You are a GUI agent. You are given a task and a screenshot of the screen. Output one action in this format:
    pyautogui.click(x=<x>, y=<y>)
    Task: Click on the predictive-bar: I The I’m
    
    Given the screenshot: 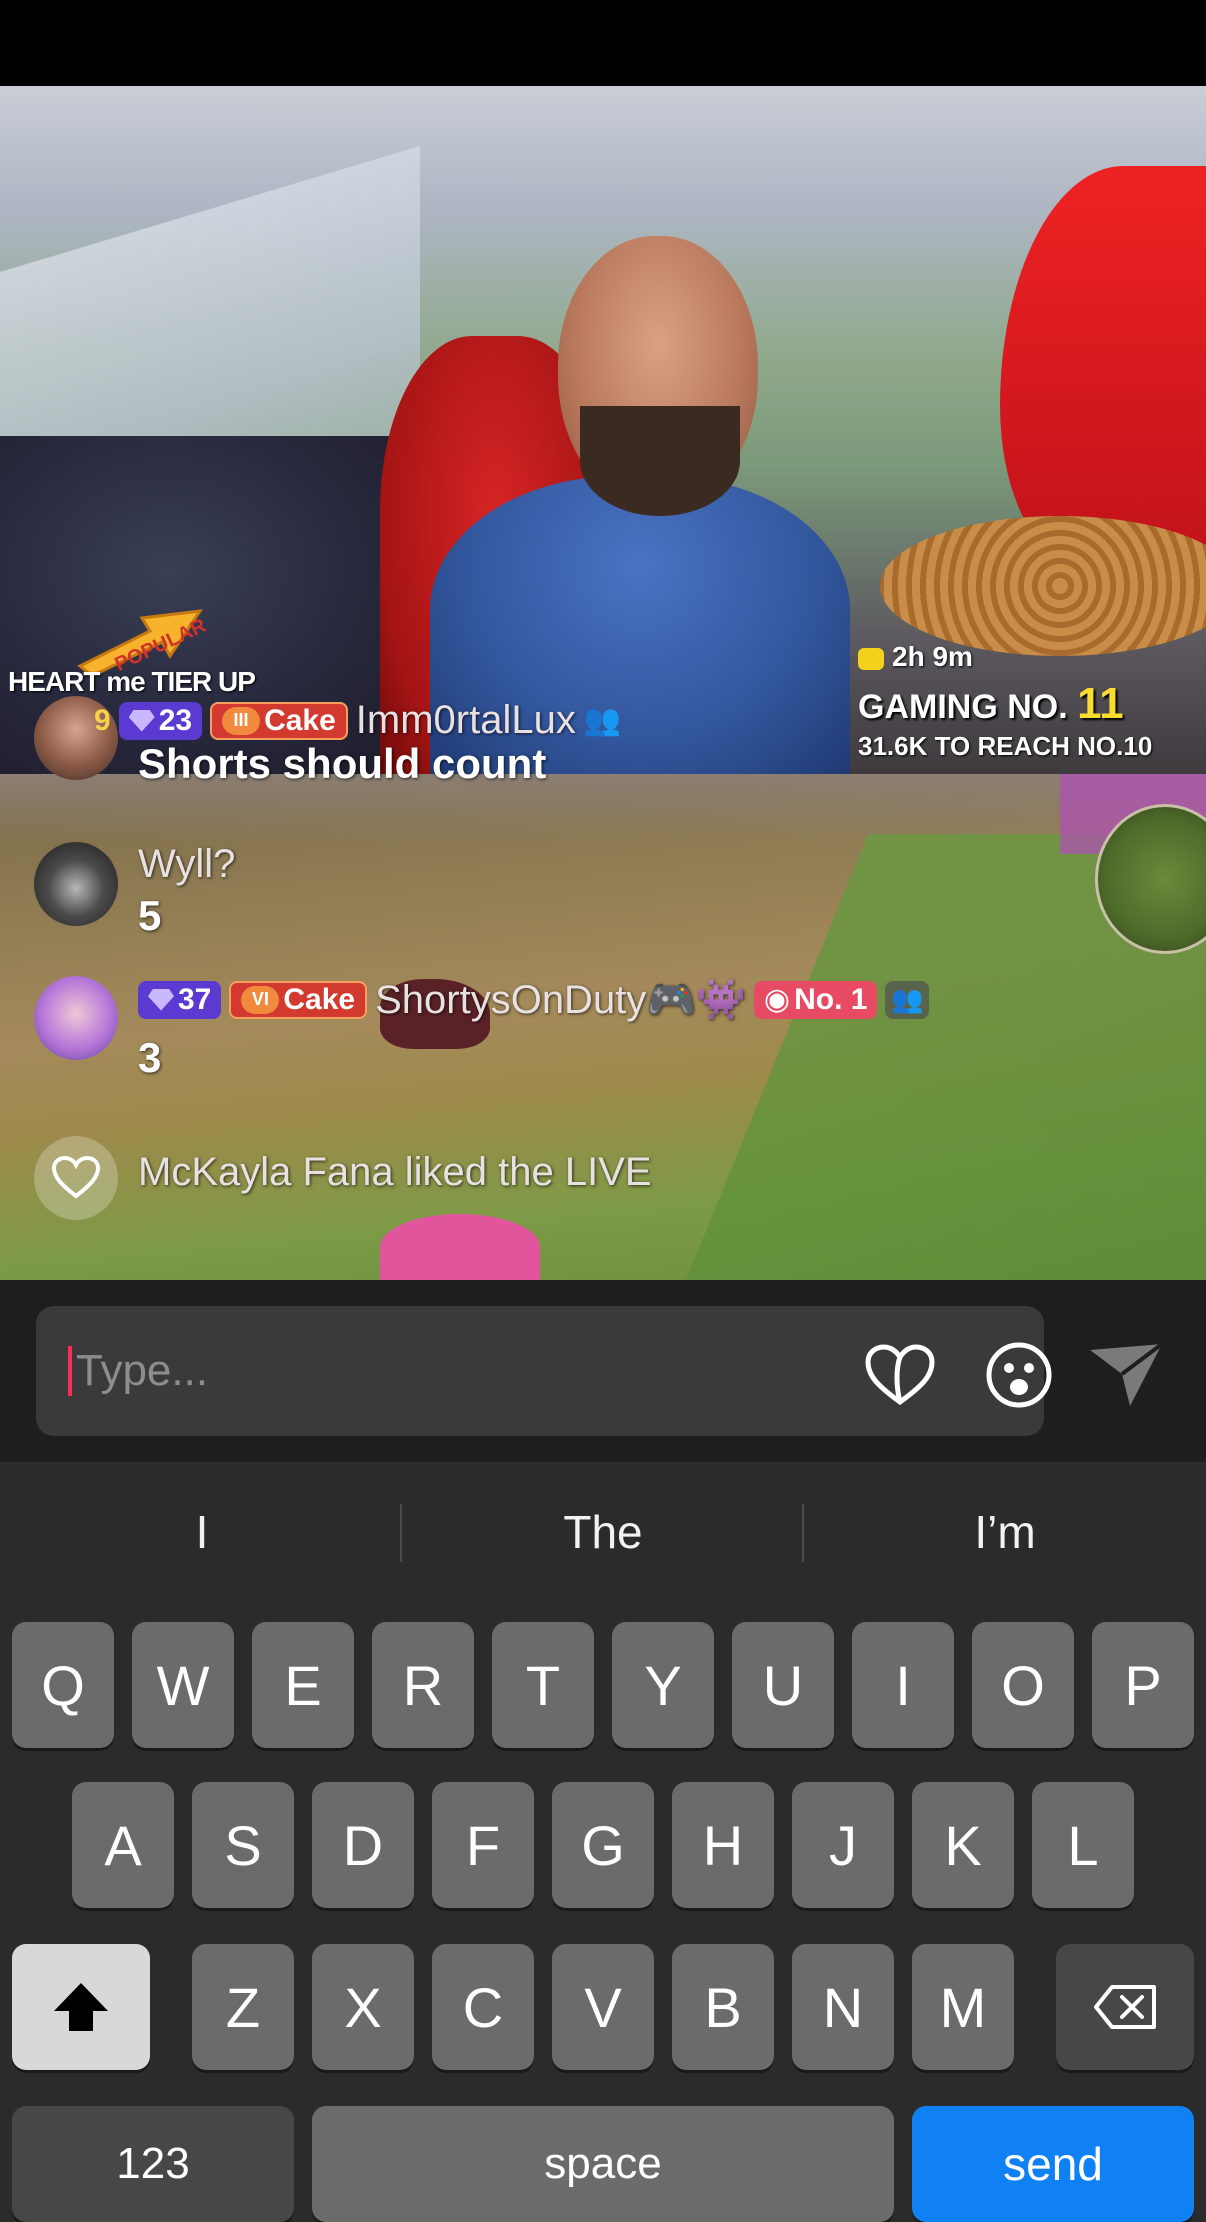 What is the action you would take?
    pyautogui.click(x=603, y=1532)
    